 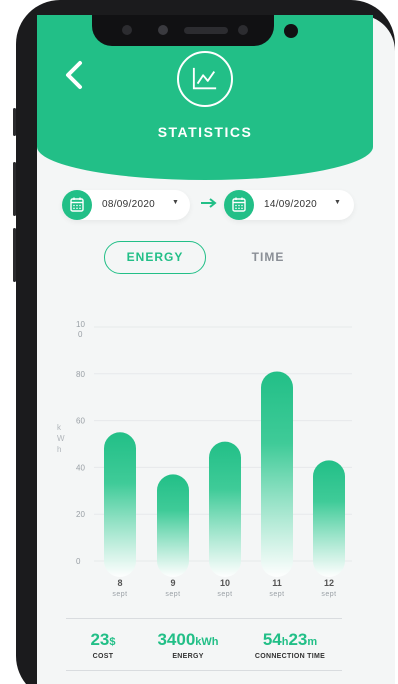 I want to click on x-tick-label: 10, so click(x=225, y=583).